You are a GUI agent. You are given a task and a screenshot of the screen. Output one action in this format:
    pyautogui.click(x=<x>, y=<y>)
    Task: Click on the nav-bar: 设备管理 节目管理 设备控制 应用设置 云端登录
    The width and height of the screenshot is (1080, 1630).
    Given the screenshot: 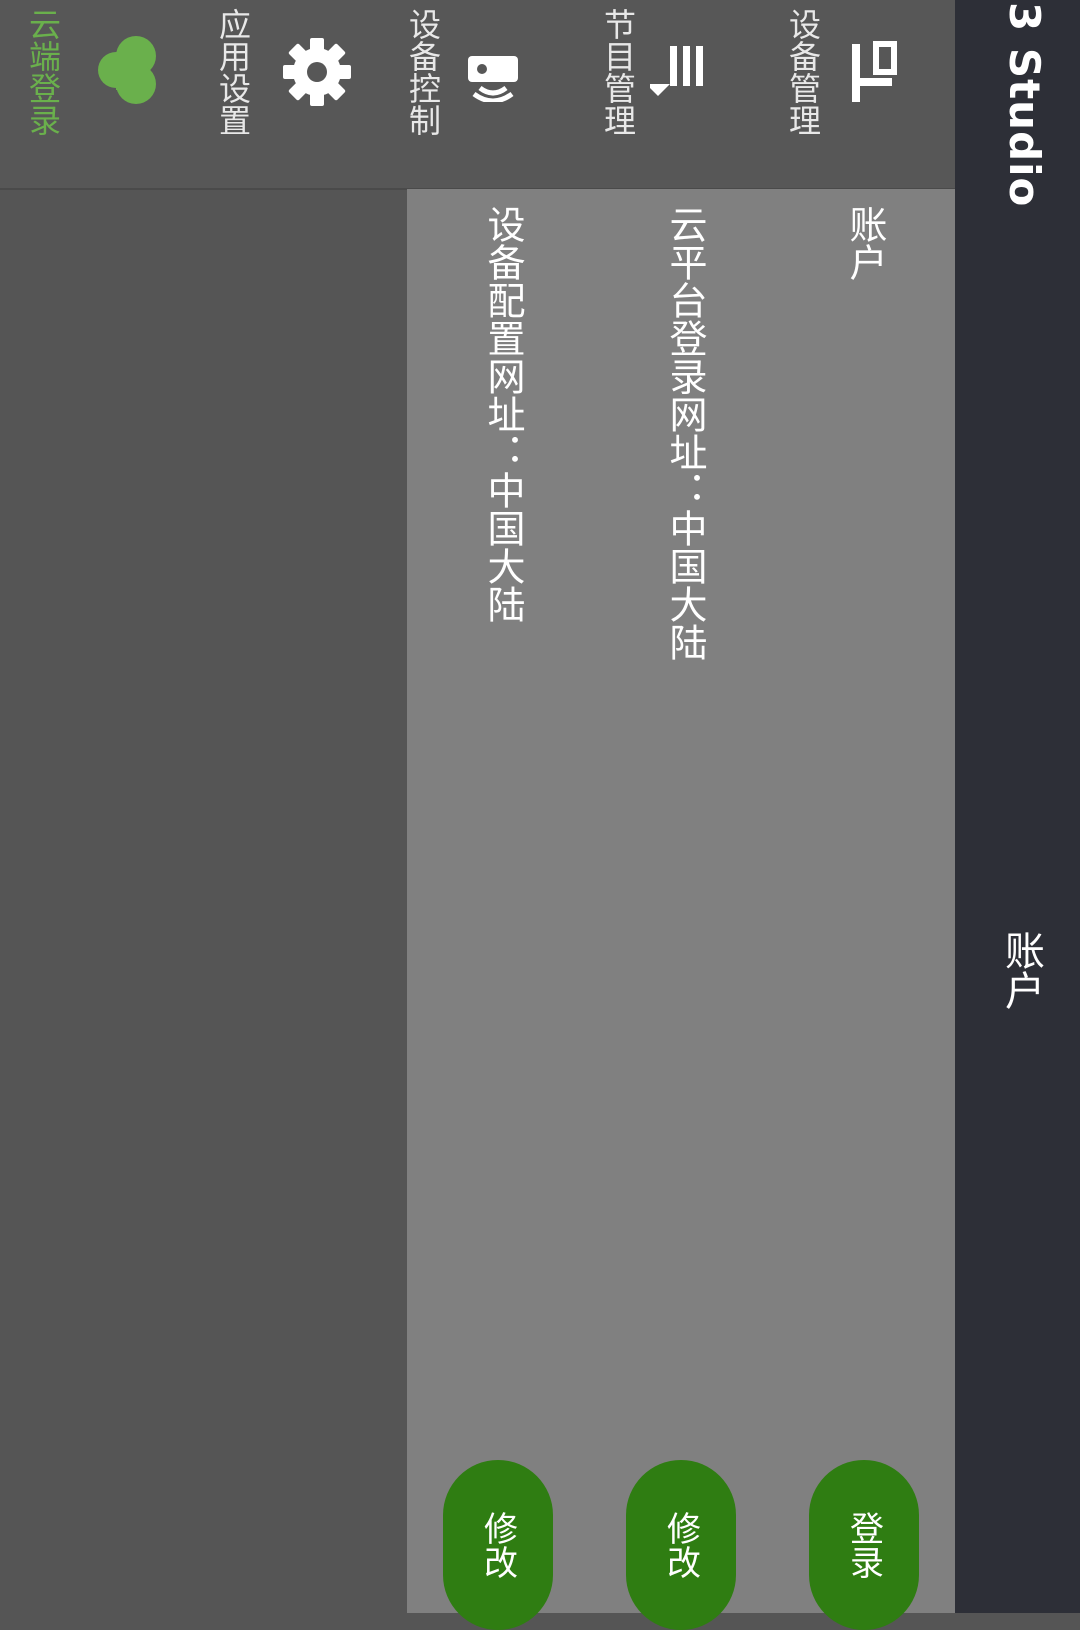 What is the action you would take?
    pyautogui.click(x=477, y=95)
    